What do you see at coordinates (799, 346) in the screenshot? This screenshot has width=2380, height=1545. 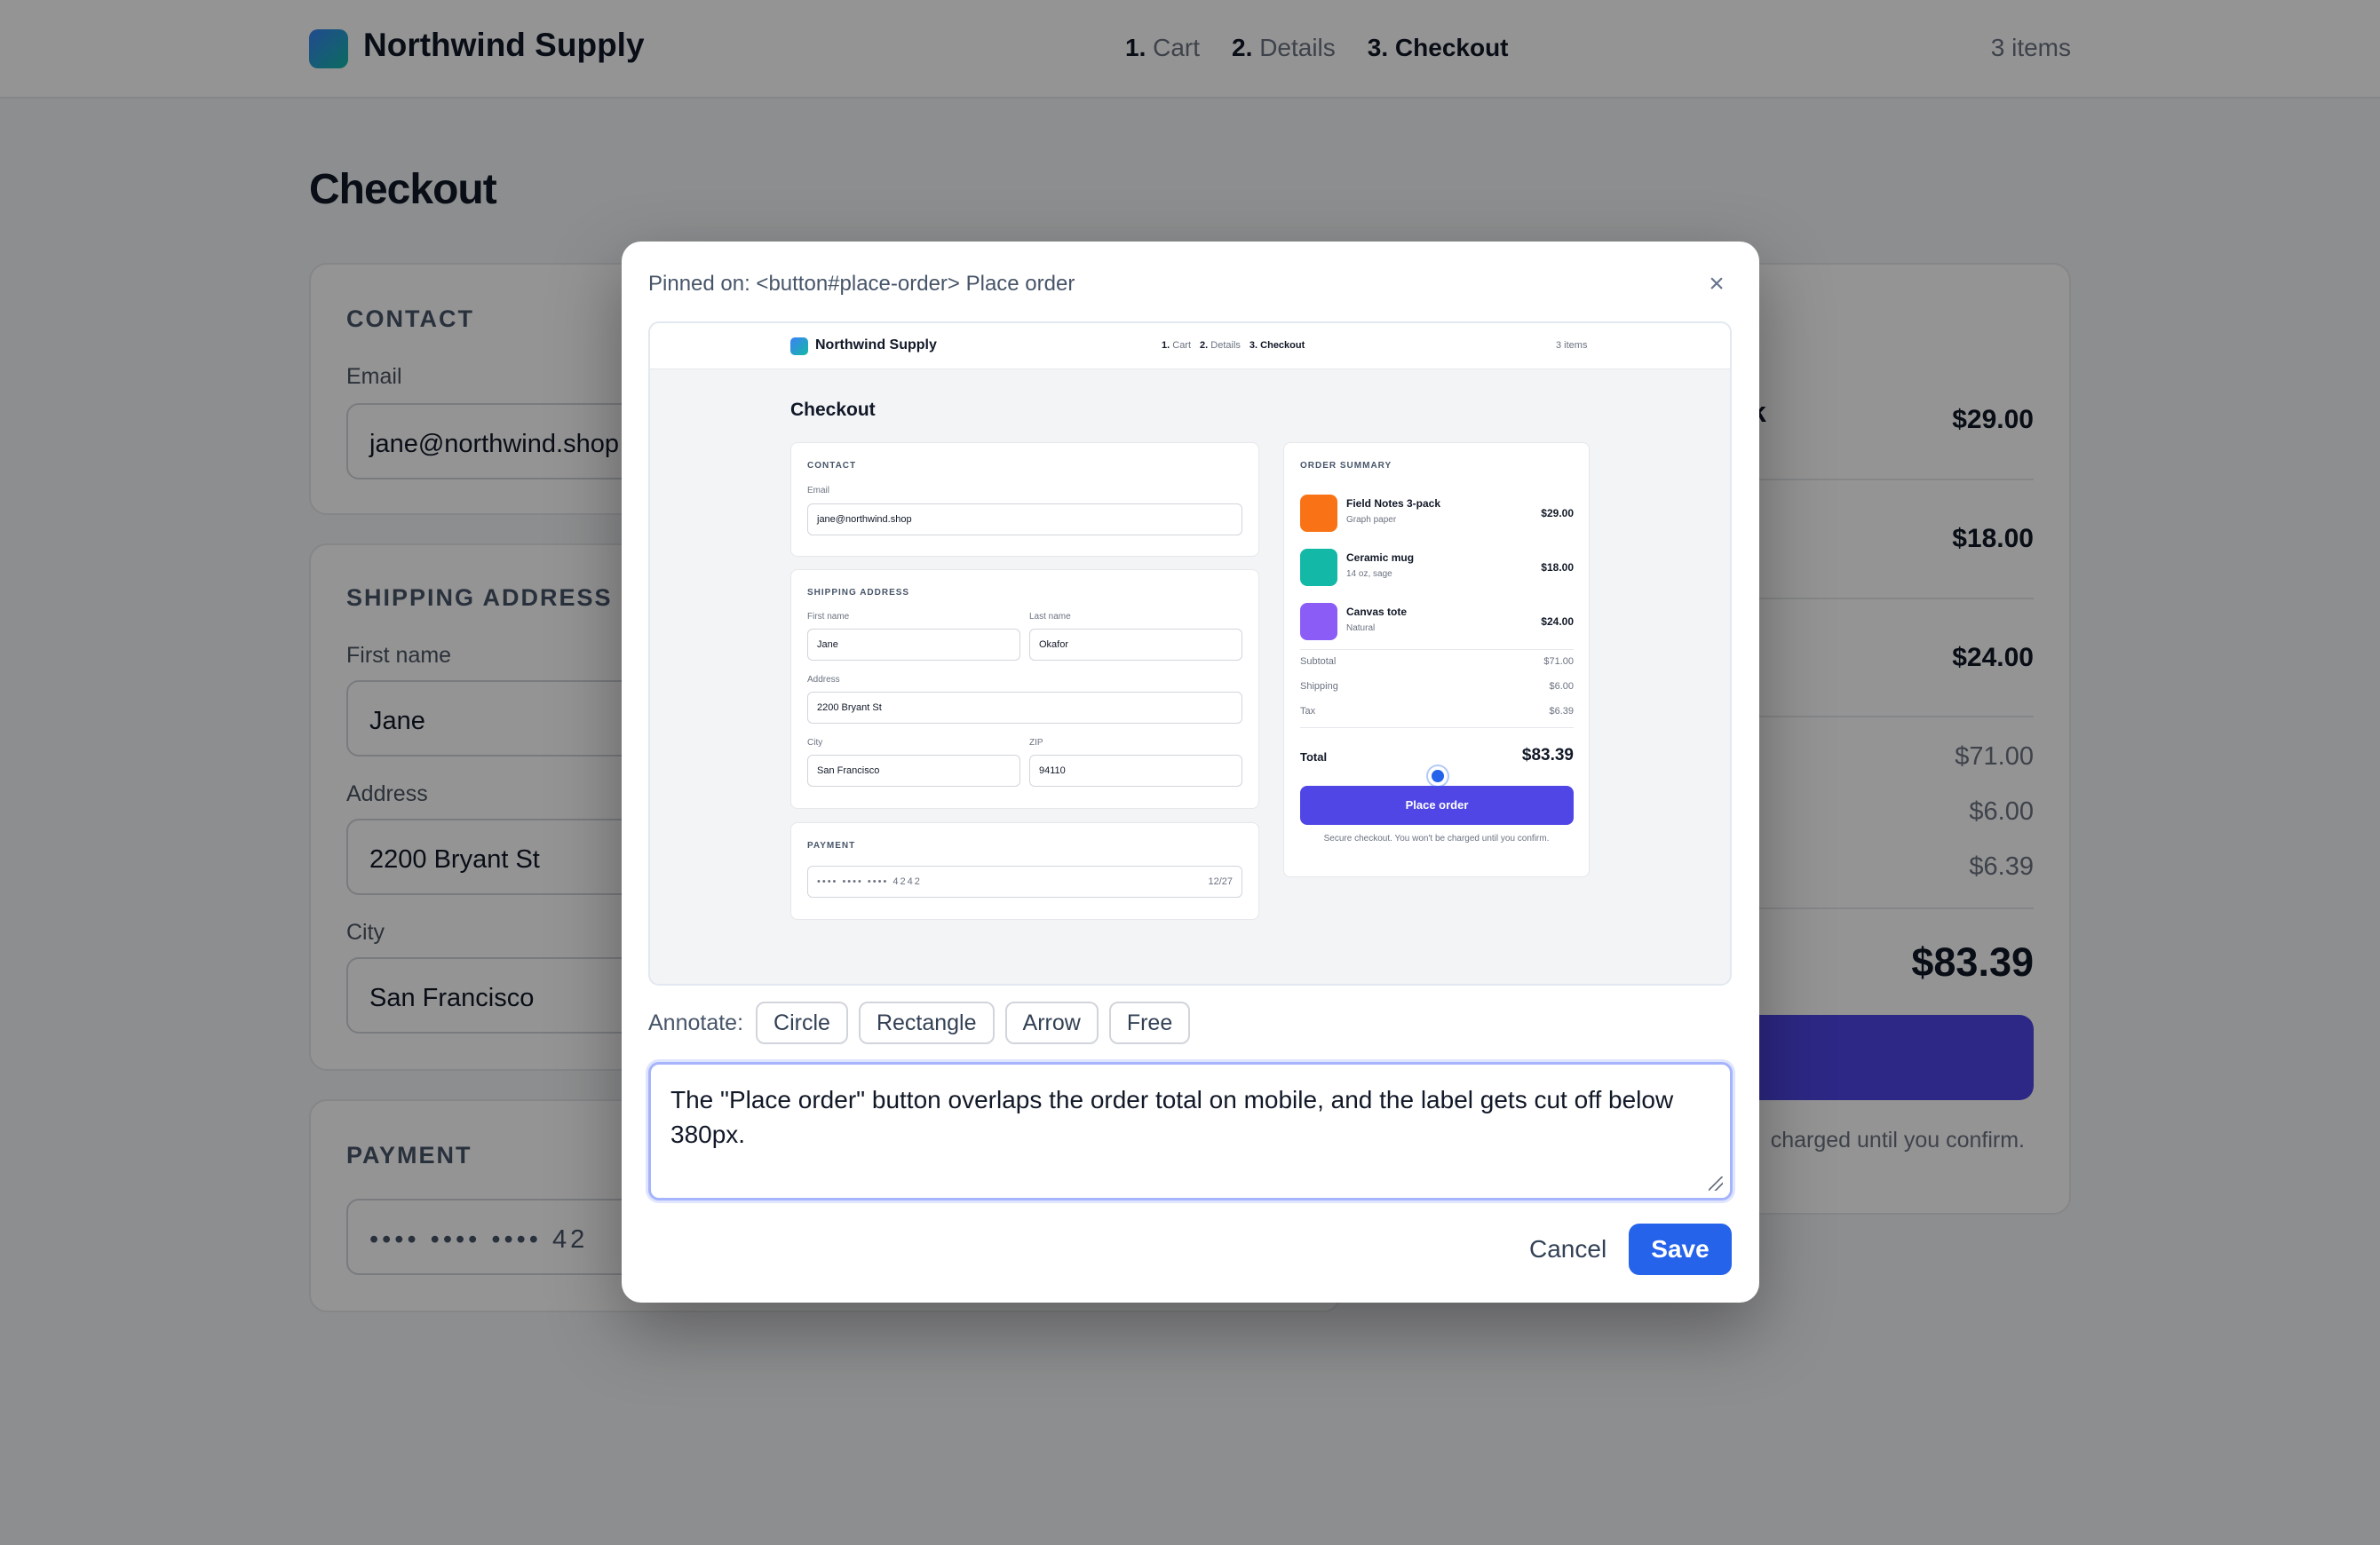 I see `preview-brand-logo` at bounding box center [799, 346].